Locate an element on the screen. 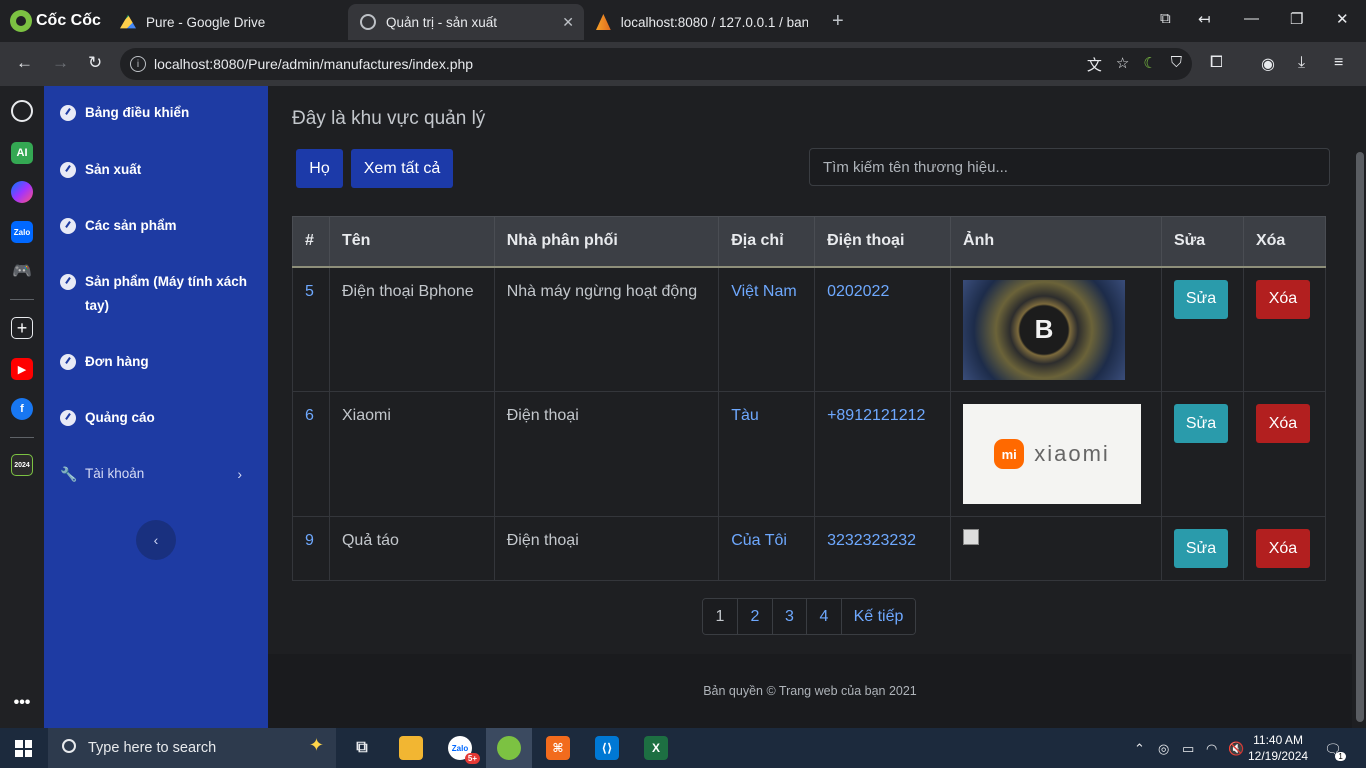 The height and width of the screenshot is (768, 1366). menu-icon: ≡ is located at coordinates (1338, 63).